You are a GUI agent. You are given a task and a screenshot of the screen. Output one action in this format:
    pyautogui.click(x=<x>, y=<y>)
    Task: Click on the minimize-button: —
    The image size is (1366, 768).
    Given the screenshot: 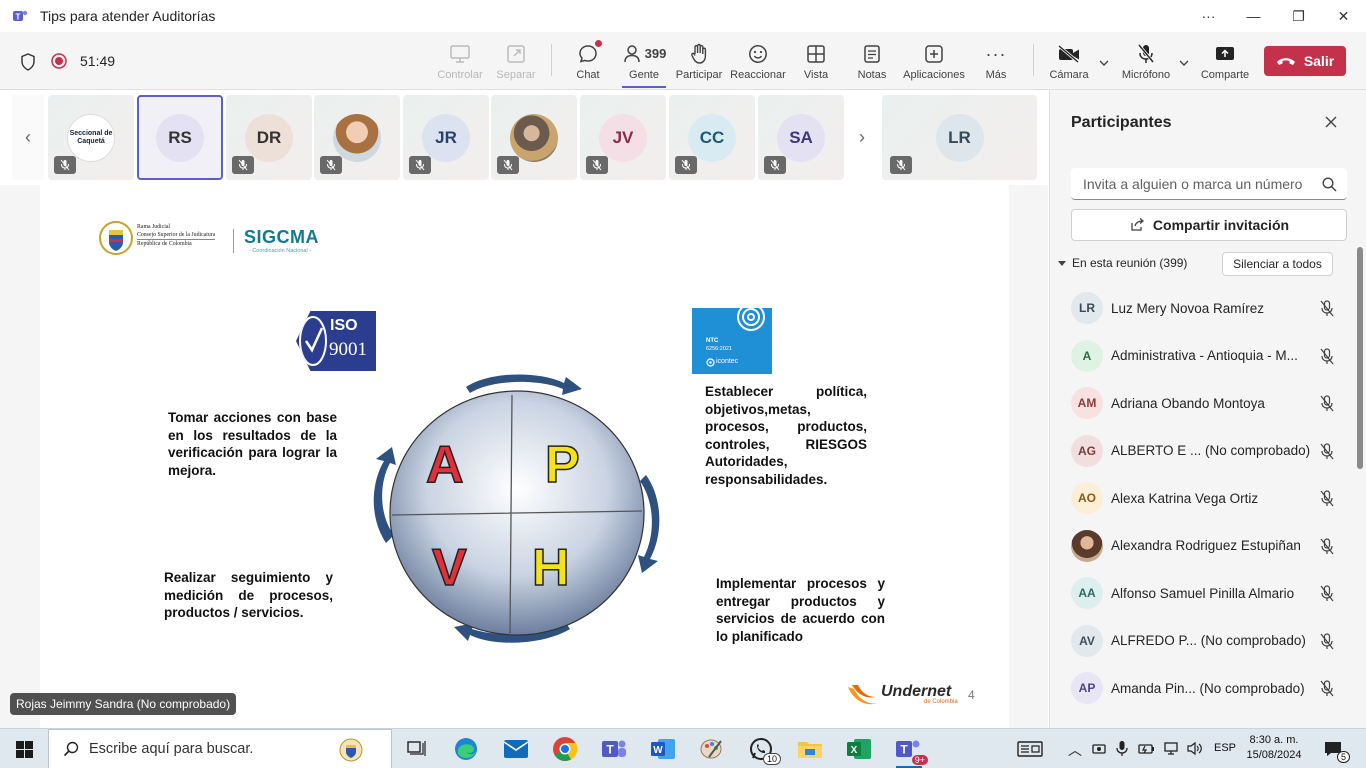 What is the action you would take?
    pyautogui.click(x=1253, y=16)
    